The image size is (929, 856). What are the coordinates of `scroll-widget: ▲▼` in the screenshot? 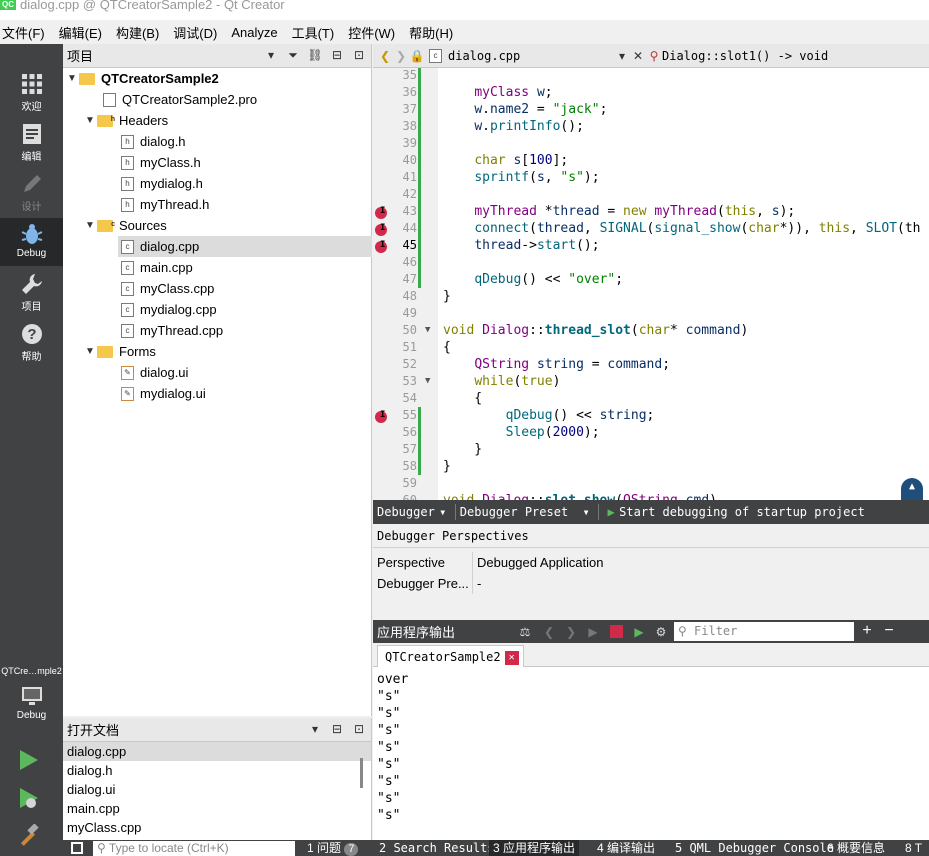 It's located at (912, 489).